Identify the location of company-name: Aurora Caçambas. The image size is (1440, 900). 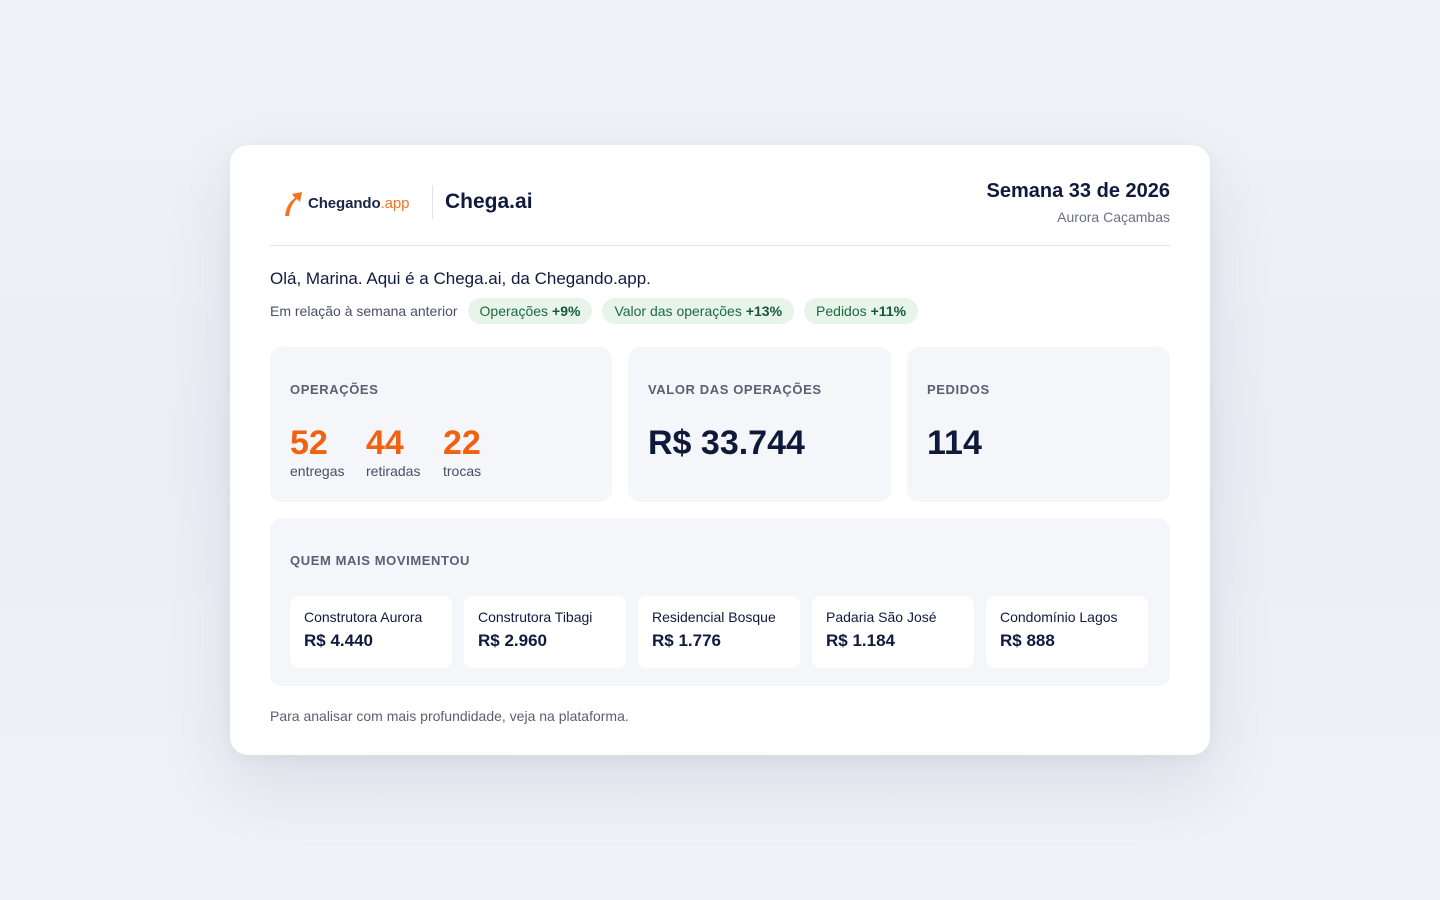
(1113, 217).